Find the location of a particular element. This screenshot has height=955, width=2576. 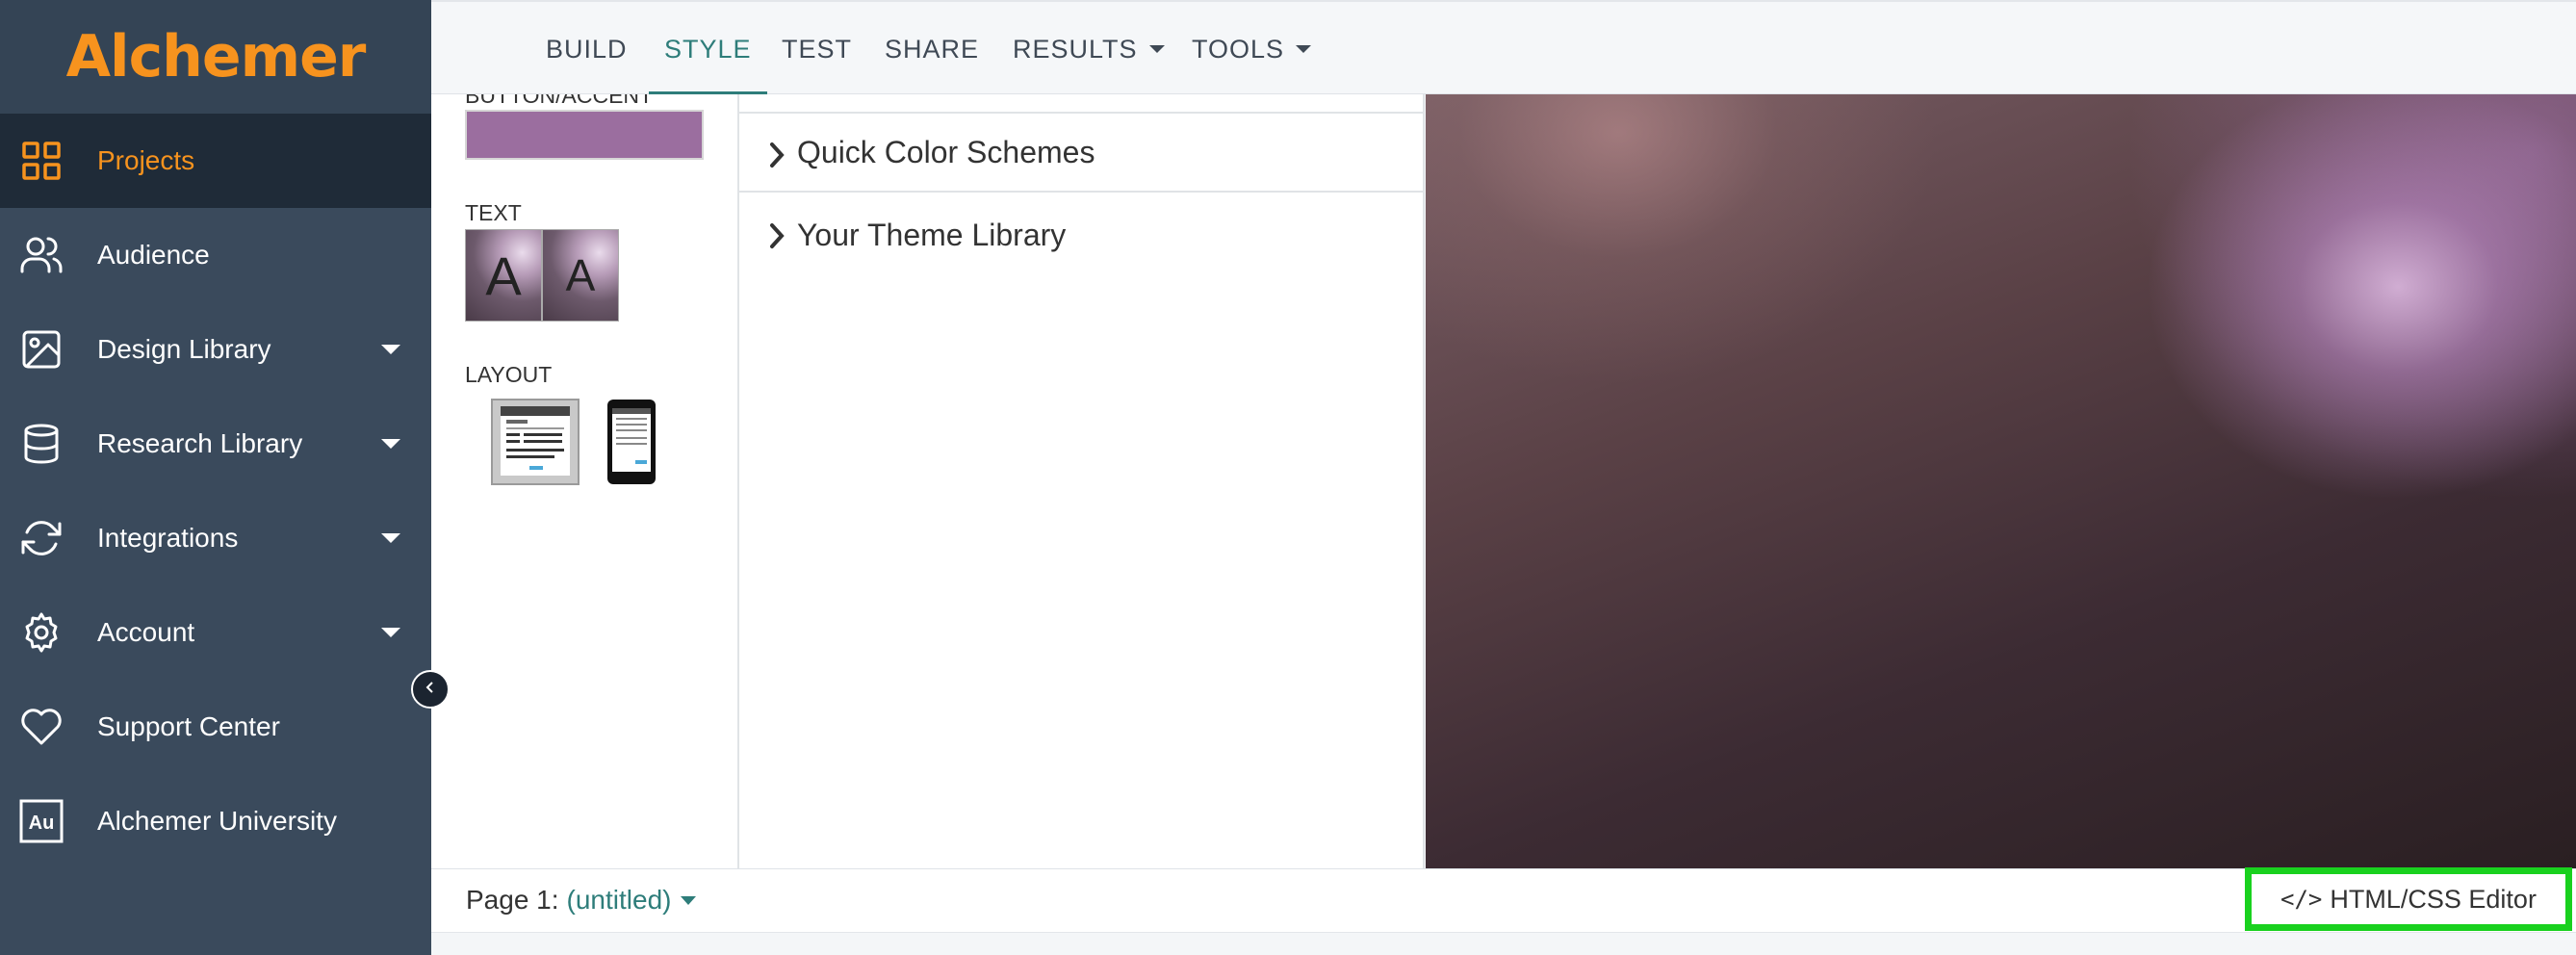

grid-icon is located at coordinates (41, 161).